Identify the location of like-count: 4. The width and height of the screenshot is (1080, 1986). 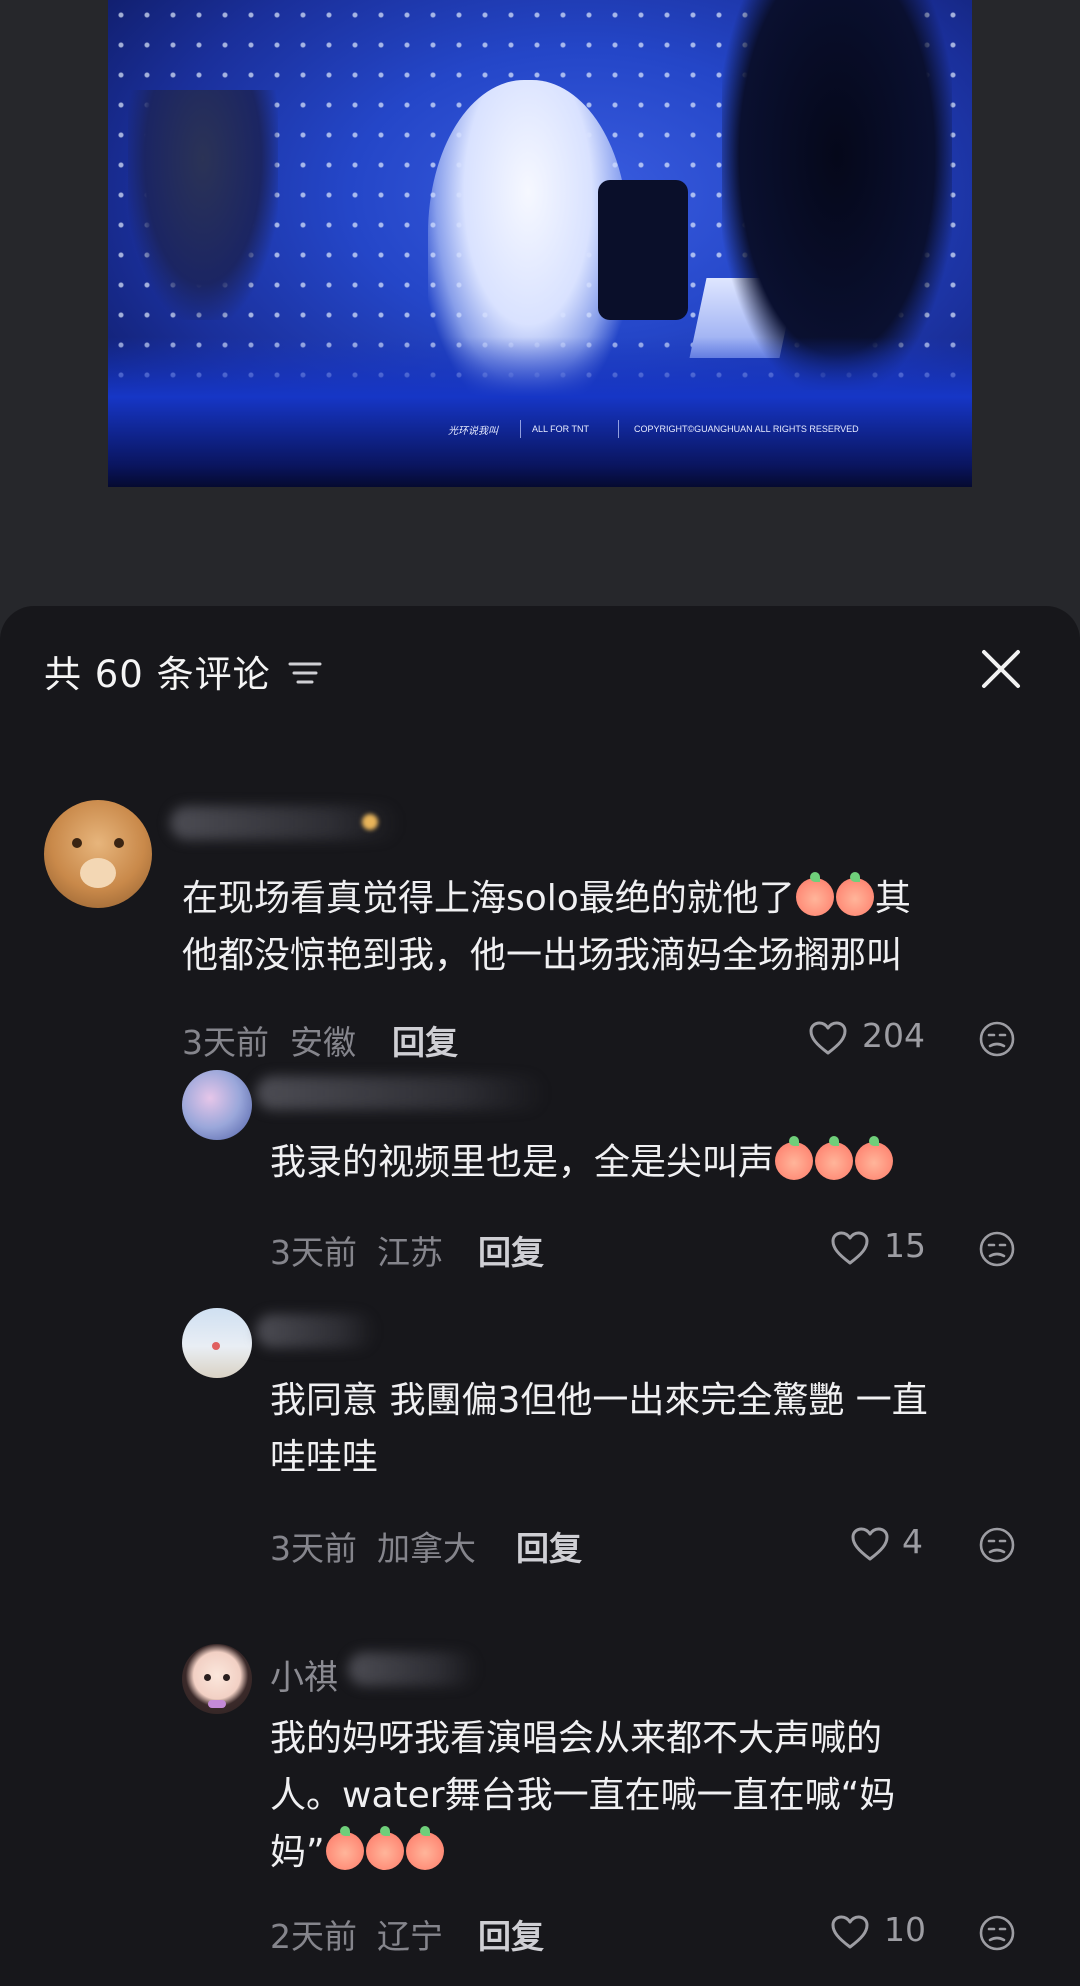
(912, 1541).